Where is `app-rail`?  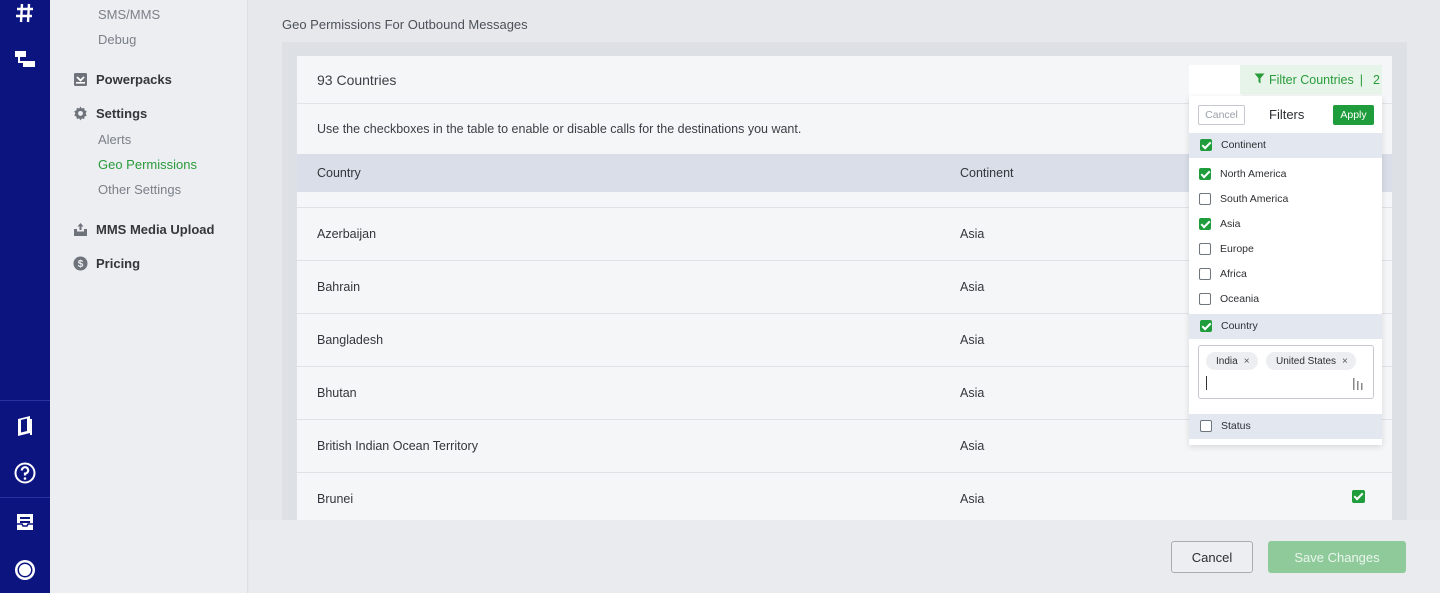
app-rail is located at coordinates (25, 296).